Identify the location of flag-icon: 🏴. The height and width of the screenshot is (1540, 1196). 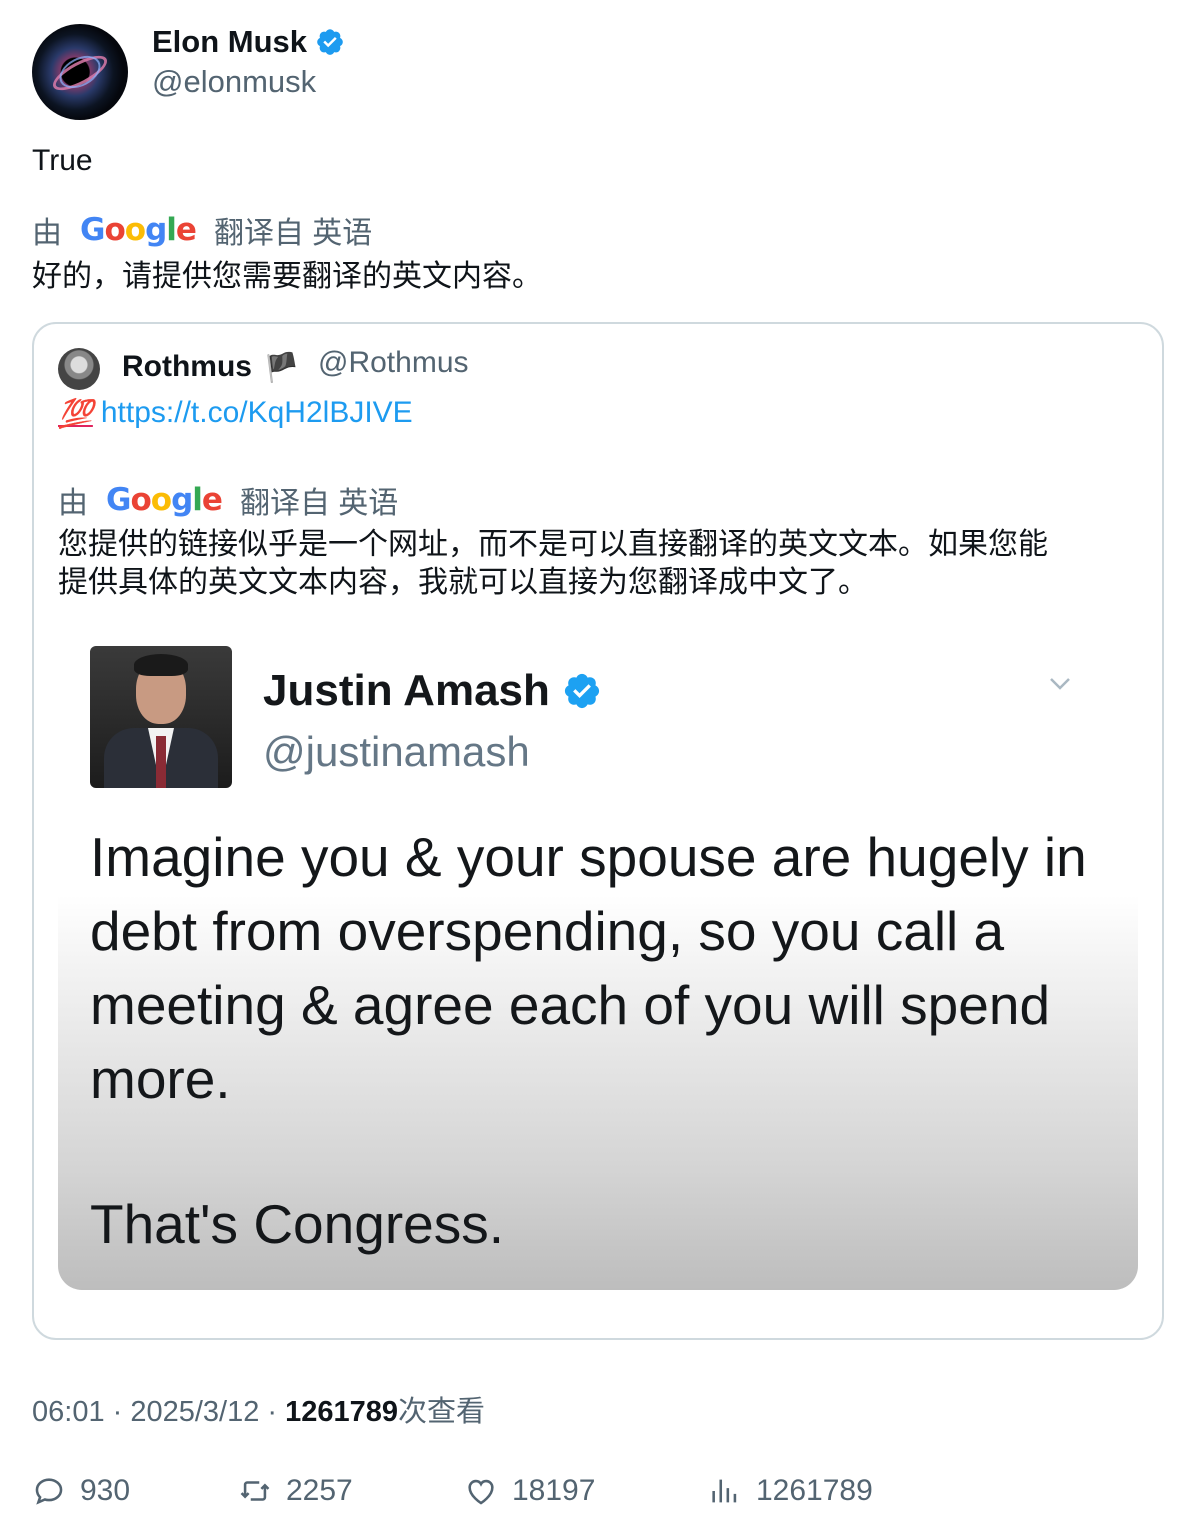
(281, 367).